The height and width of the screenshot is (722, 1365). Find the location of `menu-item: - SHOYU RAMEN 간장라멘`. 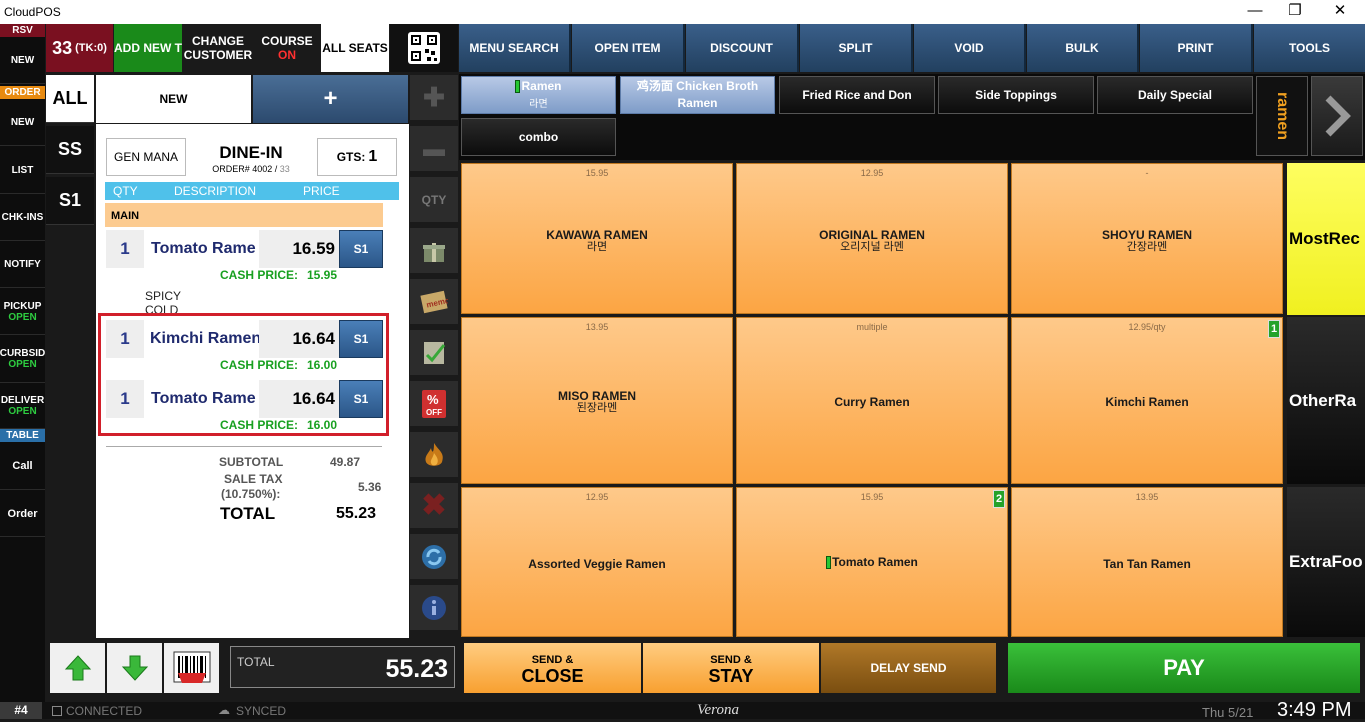

menu-item: - SHOYU RAMEN 간장라멘 is located at coordinates (1147, 238).